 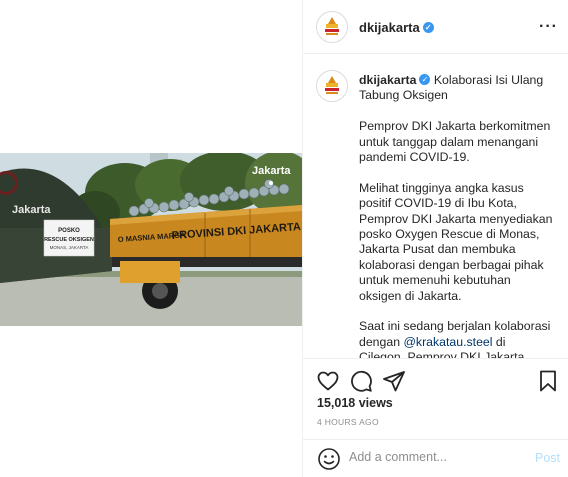 What do you see at coordinates (69, 247) in the screenshot?
I see `sign-line-3: MONAS, JAKARTA` at bounding box center [69, 247].